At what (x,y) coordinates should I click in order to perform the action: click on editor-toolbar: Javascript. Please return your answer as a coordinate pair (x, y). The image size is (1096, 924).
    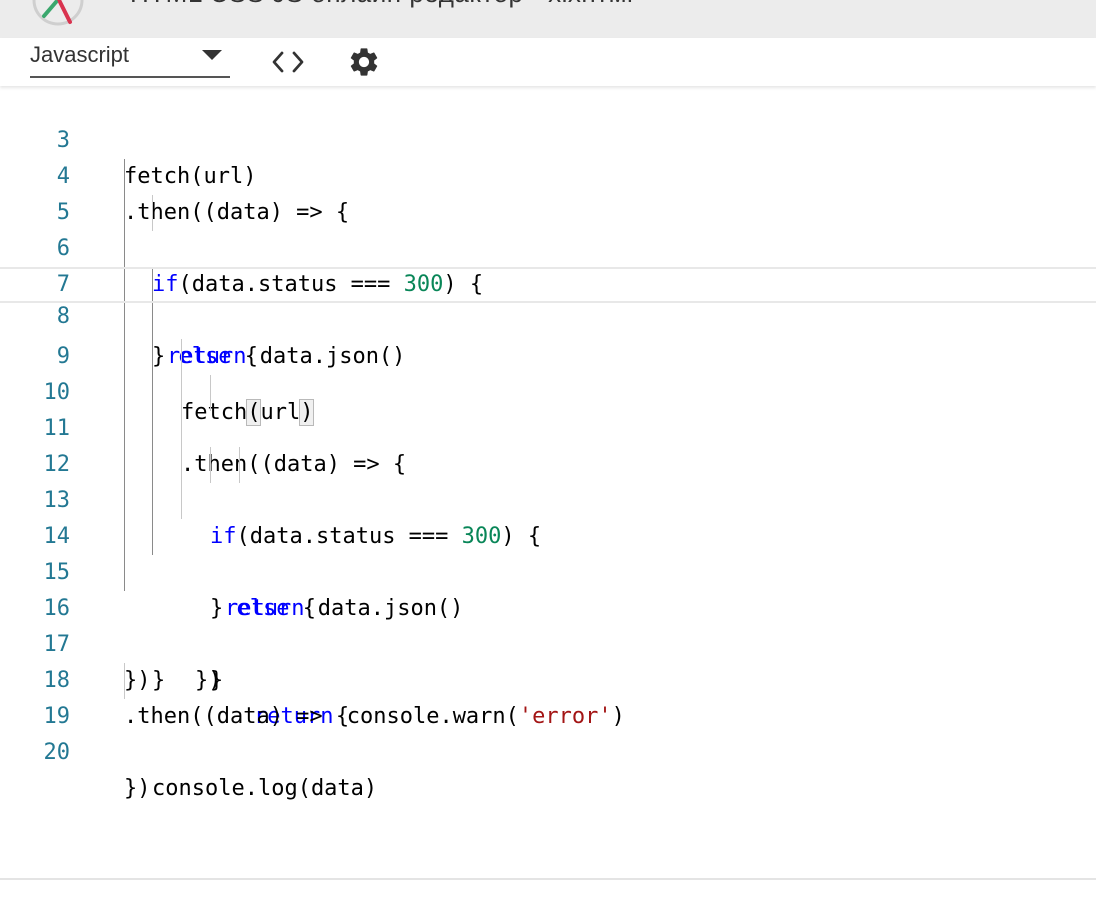
    Looking at the image, I should click on (548, 62).